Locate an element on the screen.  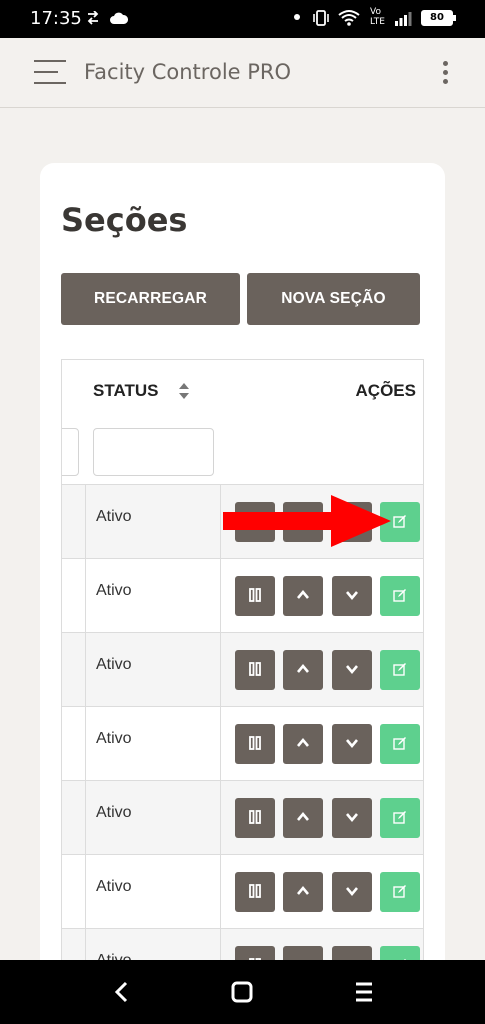
recents-icon is located at coordinates (364, 992).